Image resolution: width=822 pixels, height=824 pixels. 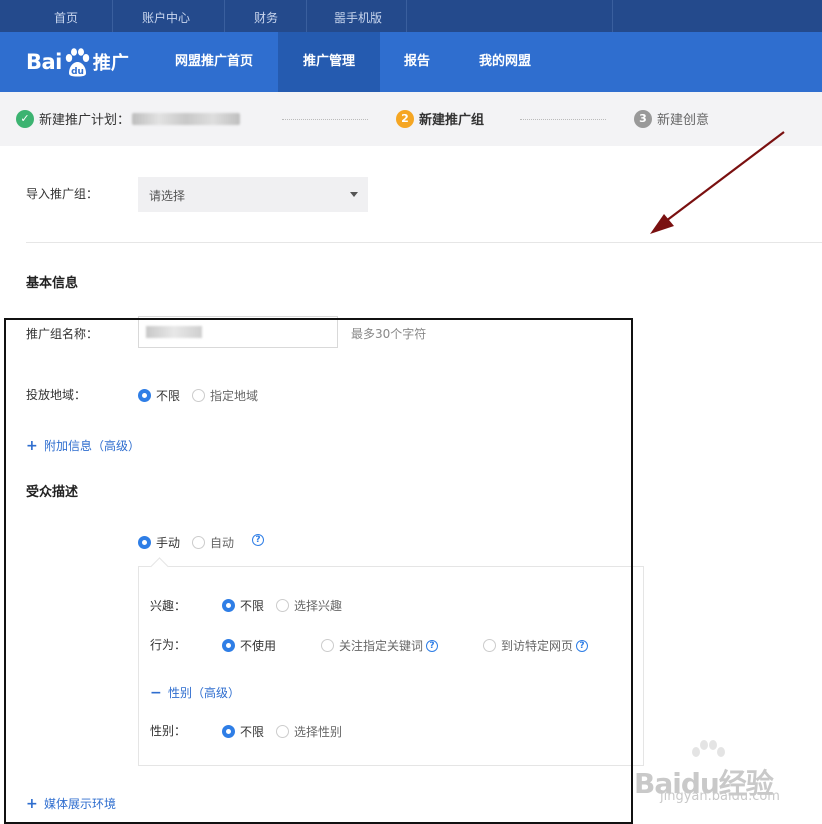 I want to click on step-2-number: 2, so click(x=405, y=118).